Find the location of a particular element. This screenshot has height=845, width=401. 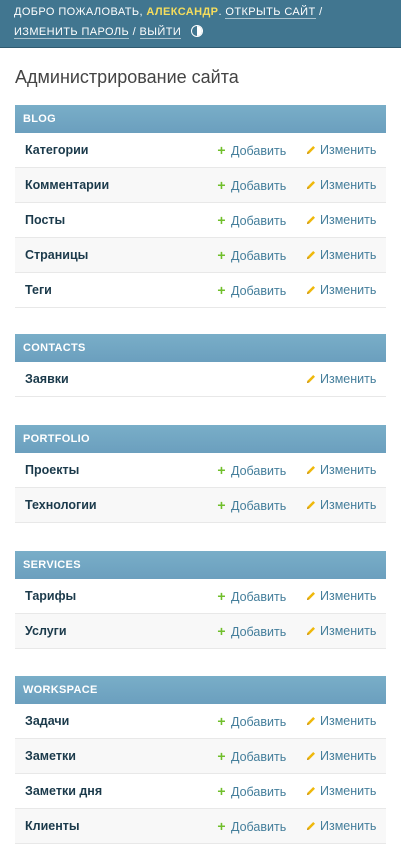

model-row: Проекты + Добавить Изменить is located at coordinates (200, 470).